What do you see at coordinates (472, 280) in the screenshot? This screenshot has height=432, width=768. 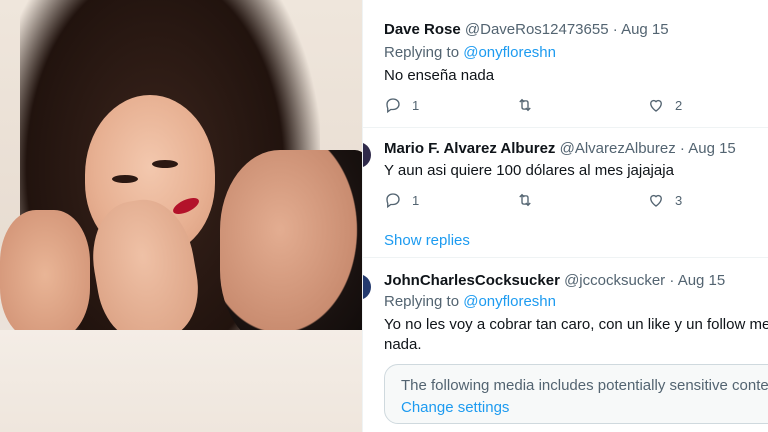 I see `author-name: JohnCharlesCocksucker` at bounding box center [472, 280].